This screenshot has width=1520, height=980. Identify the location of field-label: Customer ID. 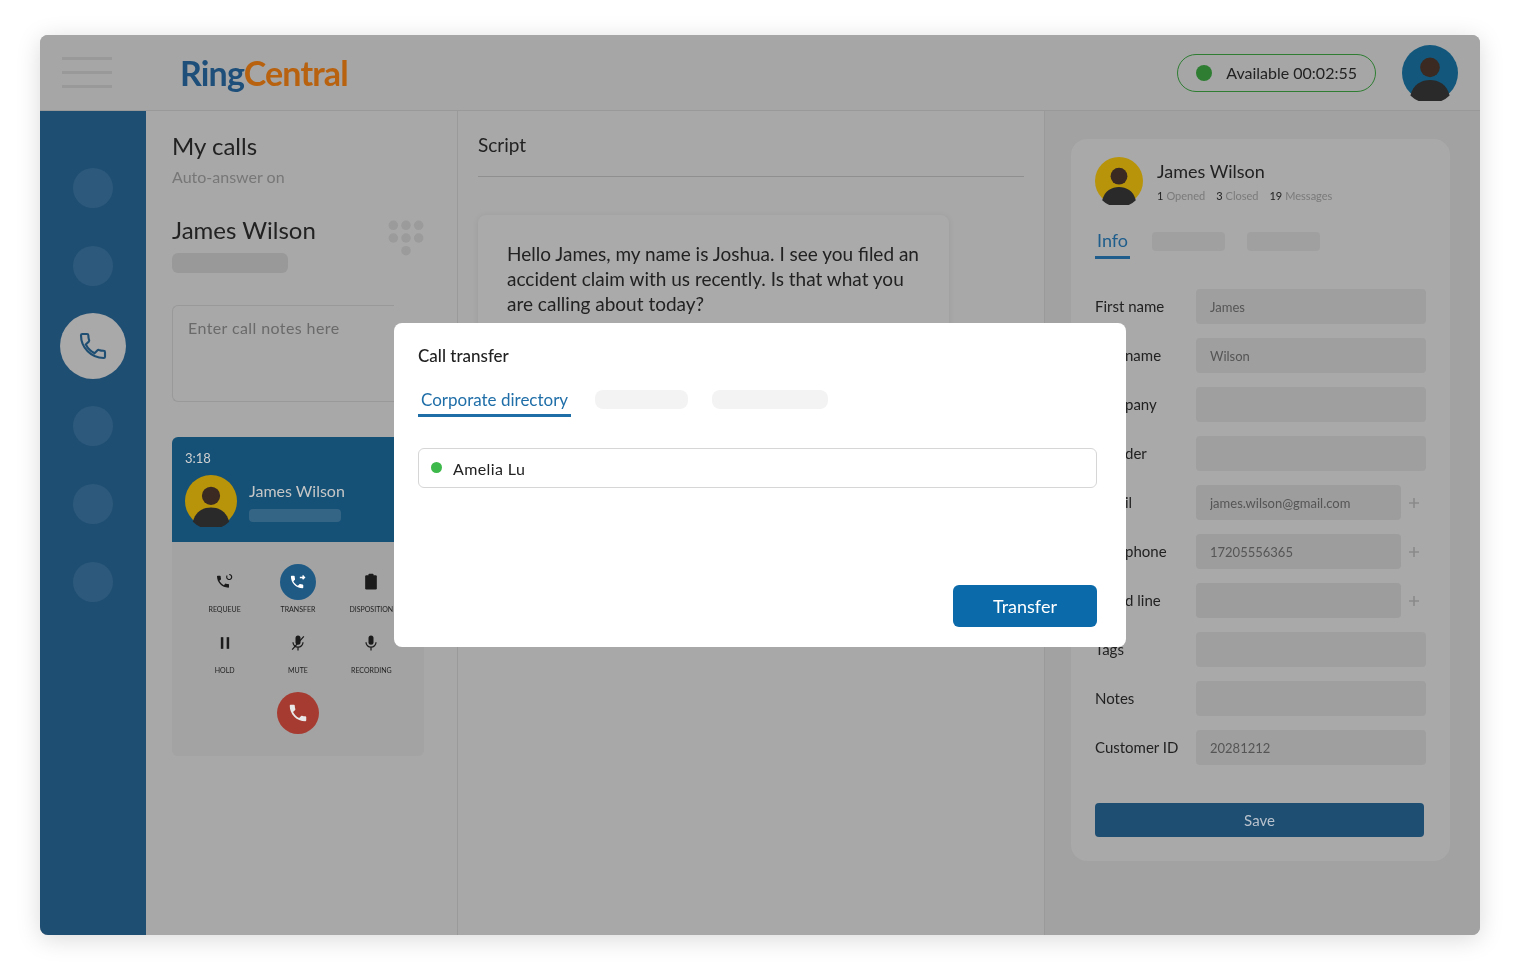
(1137, 748).